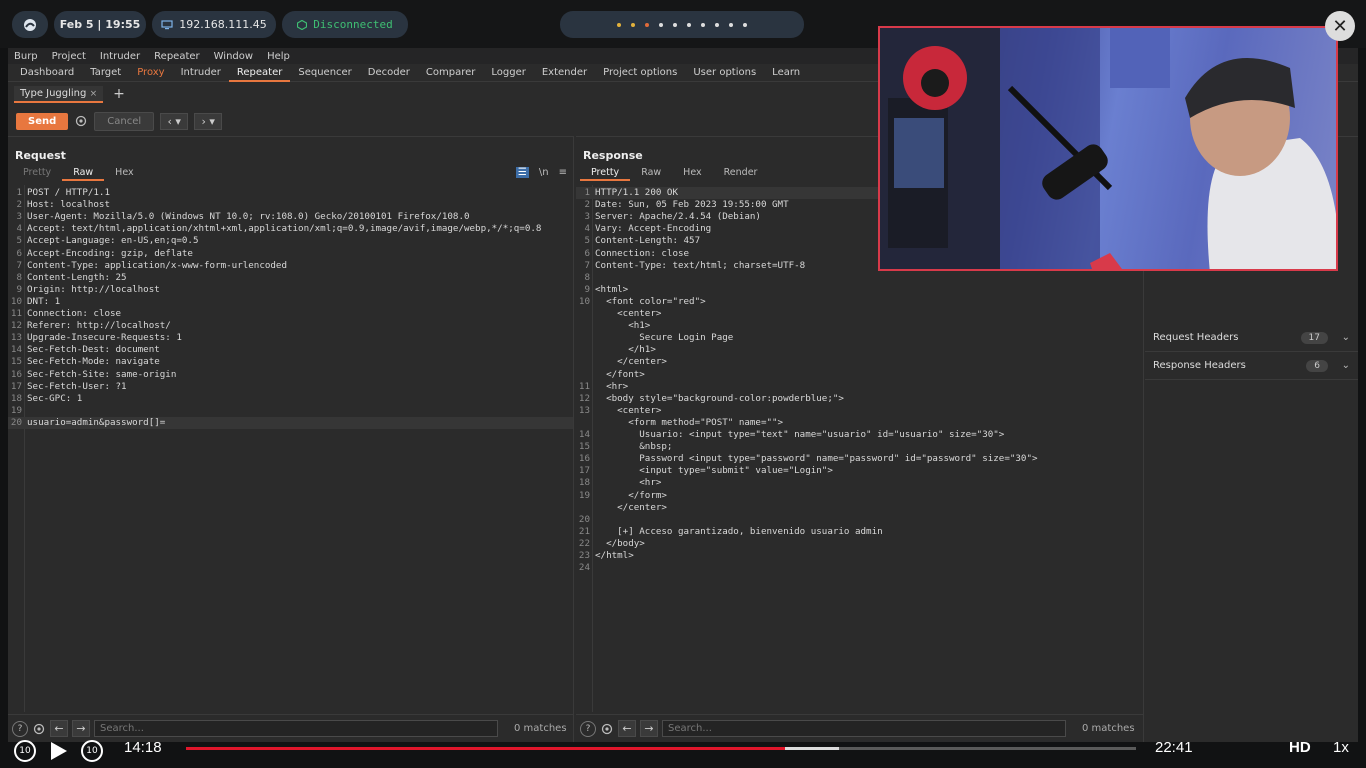  Describe the element at coordinates (150, 73) in the screenshot. I see `tab-proxy: Proxy` at that location.